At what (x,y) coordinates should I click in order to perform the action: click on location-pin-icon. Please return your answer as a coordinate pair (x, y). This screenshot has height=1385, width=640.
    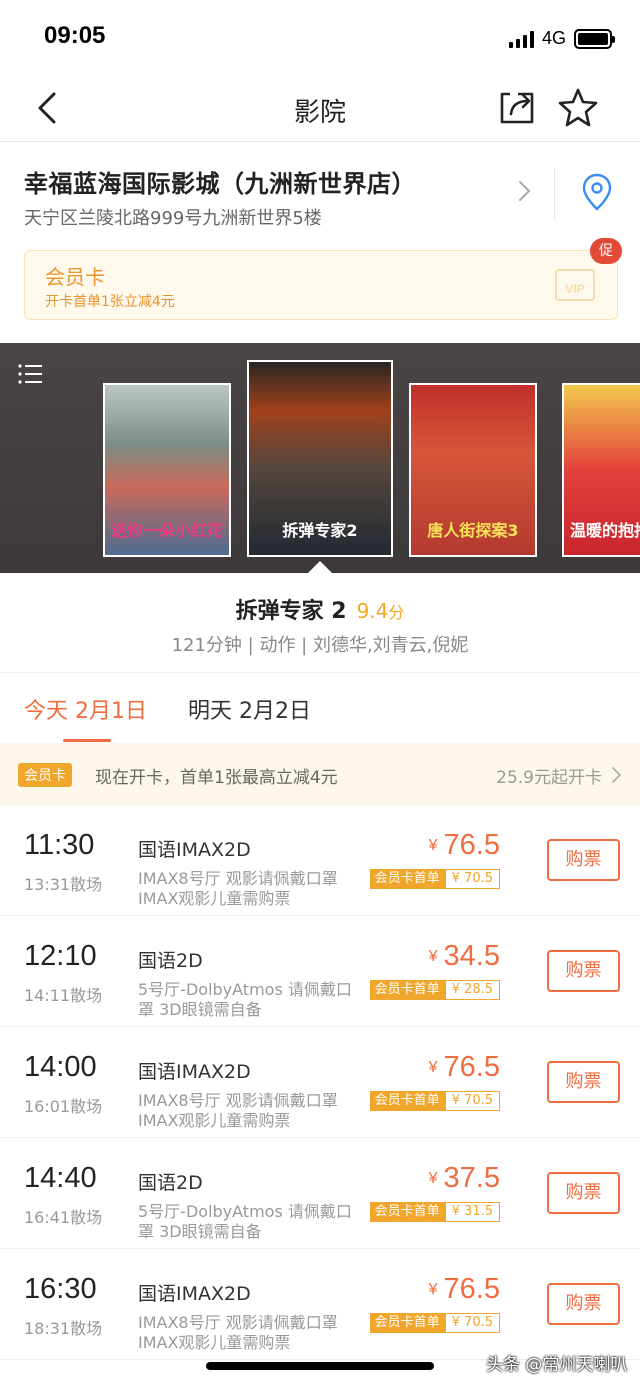
    Looking at the image, I should click on (597, 192).